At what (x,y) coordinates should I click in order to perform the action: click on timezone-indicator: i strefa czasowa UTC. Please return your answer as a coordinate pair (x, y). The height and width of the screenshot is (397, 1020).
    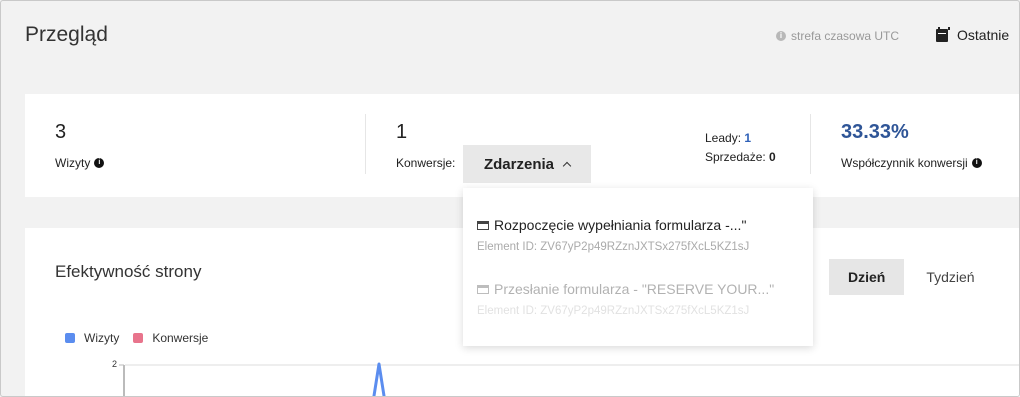
    Looking at the image, I should click on (837, 36).